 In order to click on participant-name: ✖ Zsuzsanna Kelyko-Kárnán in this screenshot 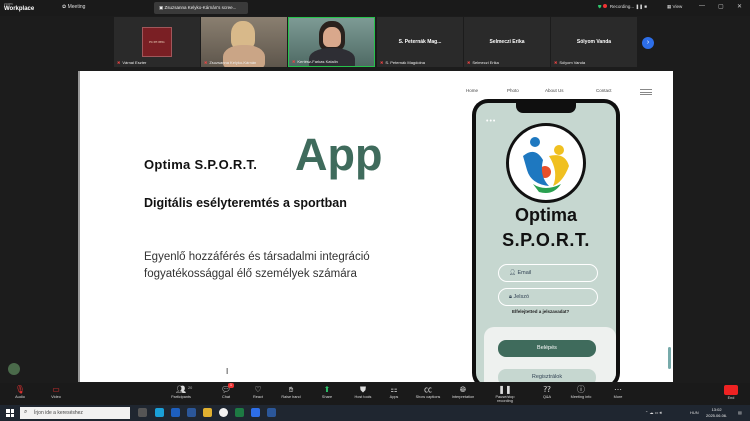, I will do `click(230, 62)`.